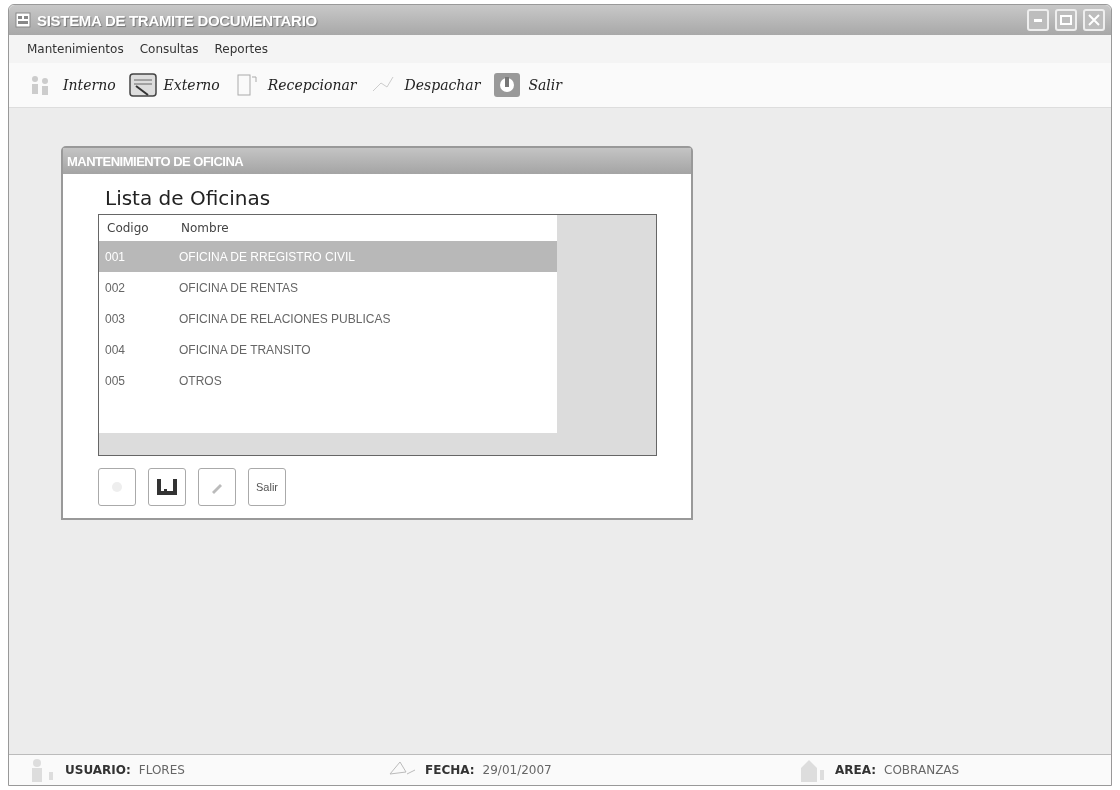 The image size is (1120, 790). What do you see at coordinates (517, 770) in the screenshot?
I see `status-value: 29/01/2007` at bounding box center [517, 770].